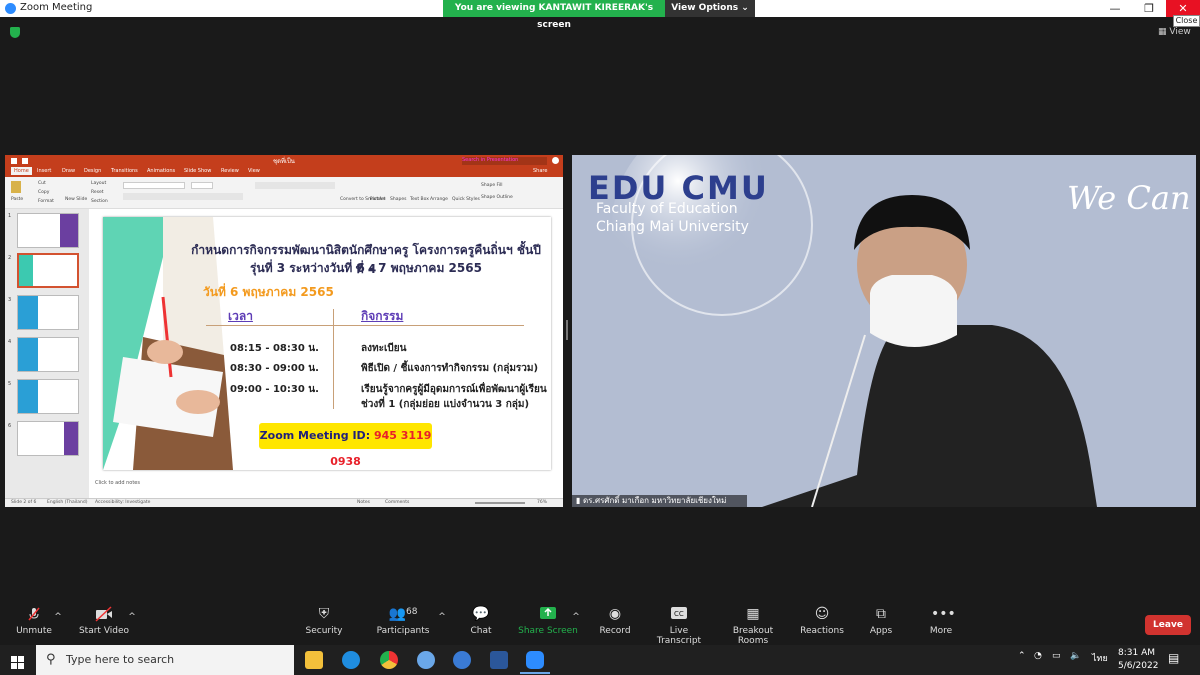  Describe the element at coordinates (98, 183) in the screenshot. I see `layout-label: Layout` at that location.